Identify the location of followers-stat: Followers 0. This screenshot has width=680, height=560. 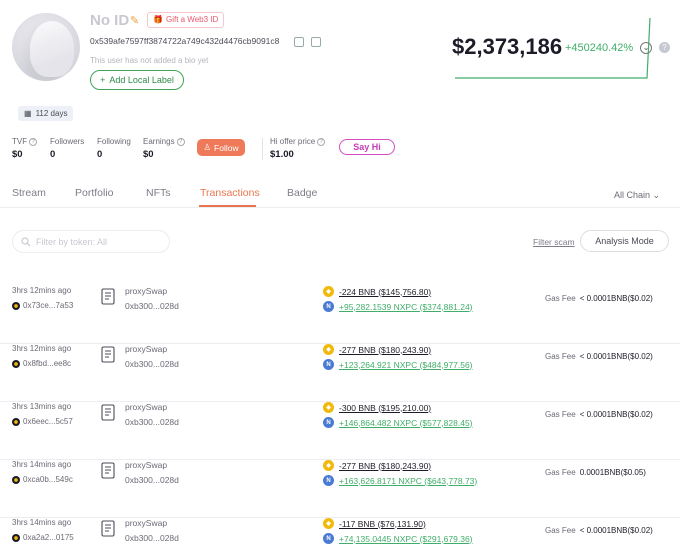
(67, 148).